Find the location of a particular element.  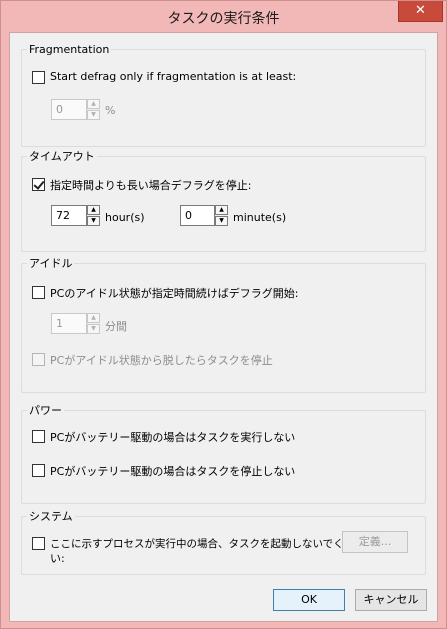

system-process-label-line1: ここに示すプロセスが実行中の場合、タスクを起動しないでくださ is located at coordinates (207, 543).